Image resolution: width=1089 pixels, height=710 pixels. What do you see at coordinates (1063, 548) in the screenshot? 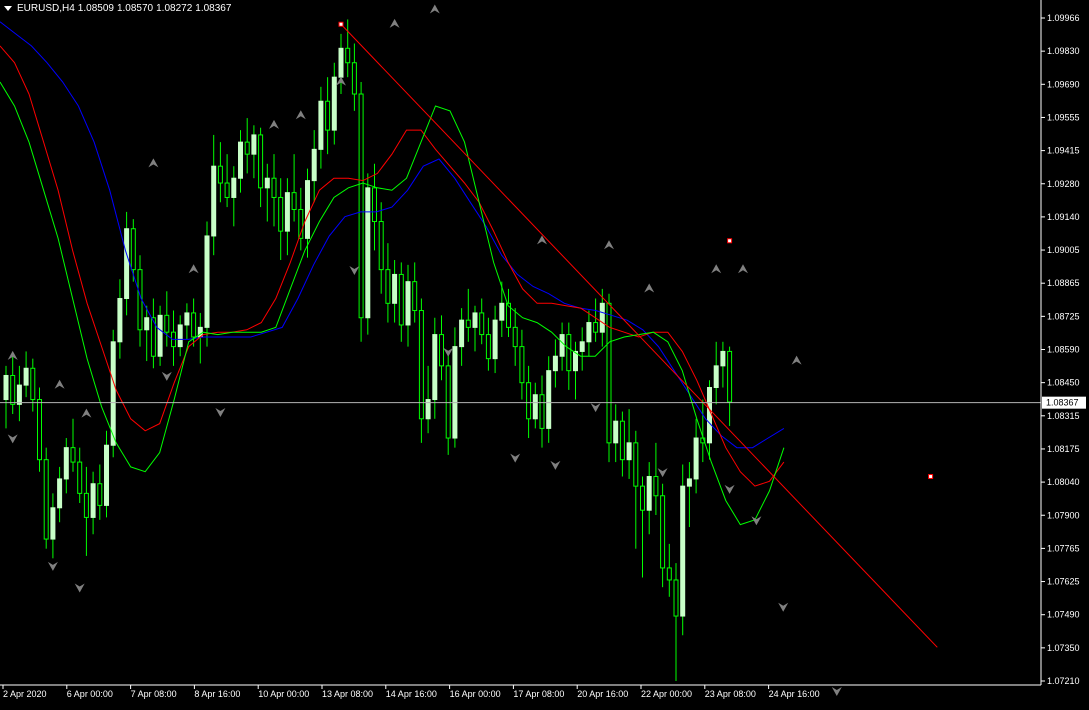
I see `price-tick-label: 1.07765` at bounding box center [1063, 548].